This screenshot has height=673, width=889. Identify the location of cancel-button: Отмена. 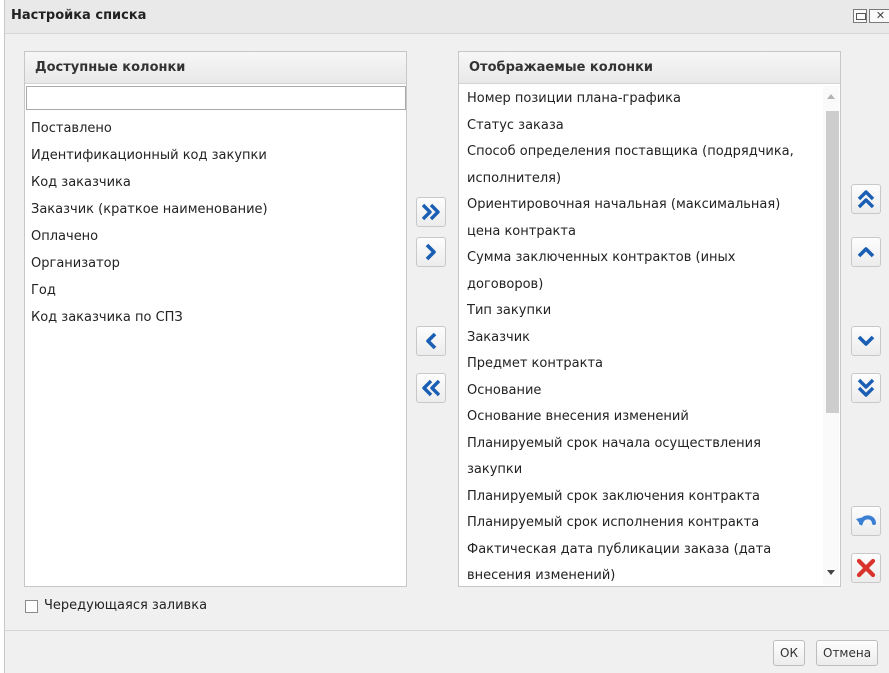
(847, 653).